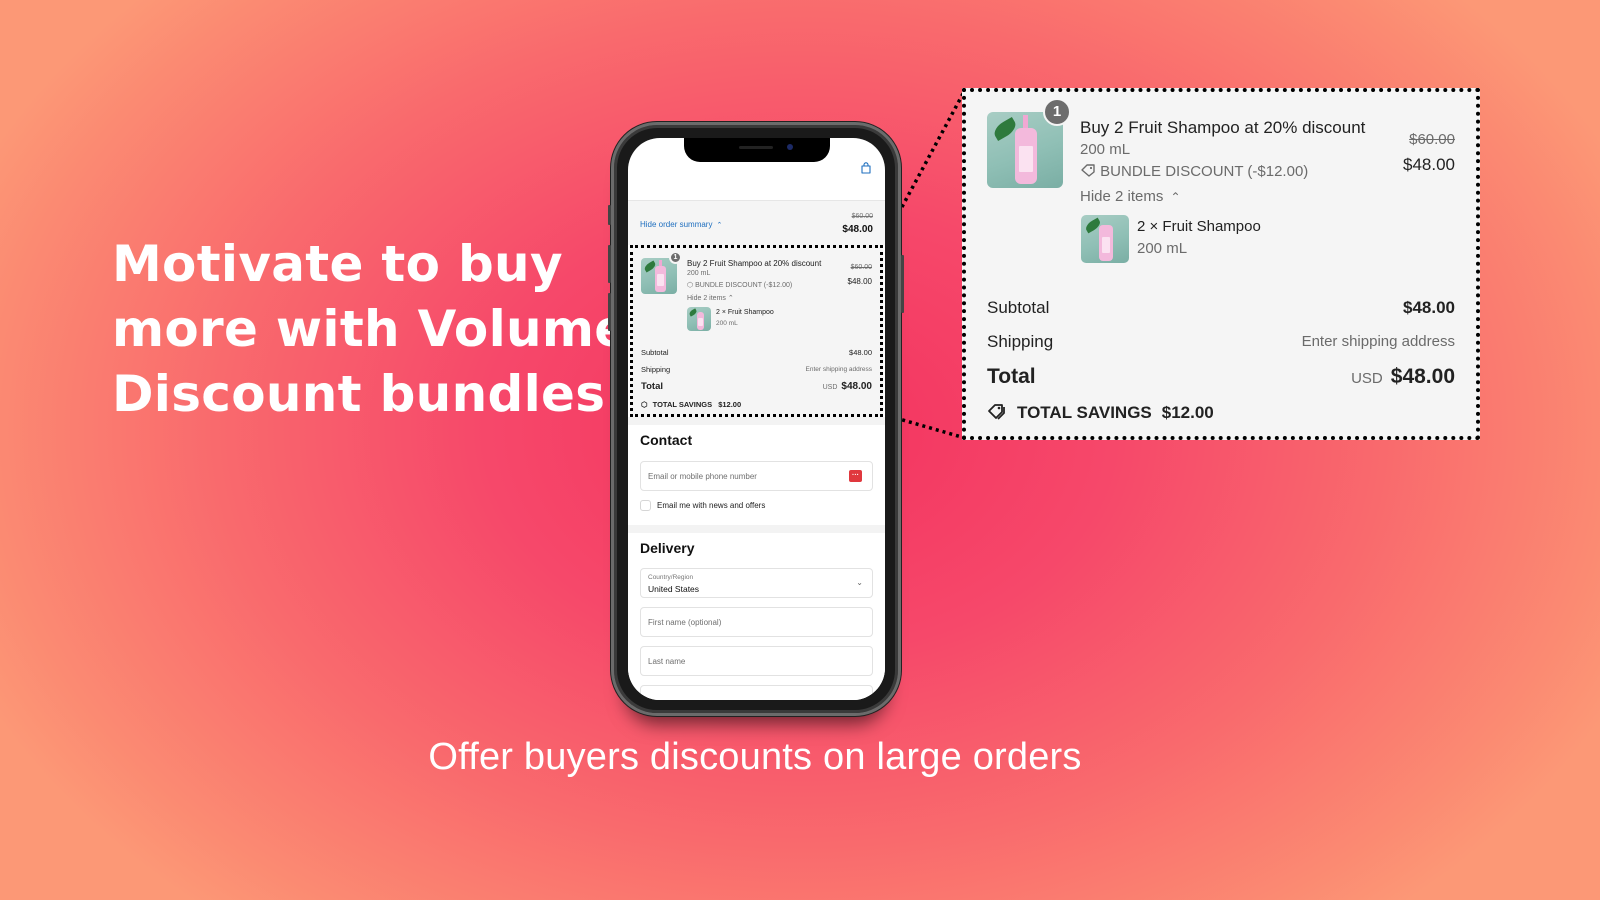 The width and height of the screenshot is (1600, 900). Describe the element at coordinates (699, 273) in the screenshot. I see `bundle-variant: 200 mL` at that location.